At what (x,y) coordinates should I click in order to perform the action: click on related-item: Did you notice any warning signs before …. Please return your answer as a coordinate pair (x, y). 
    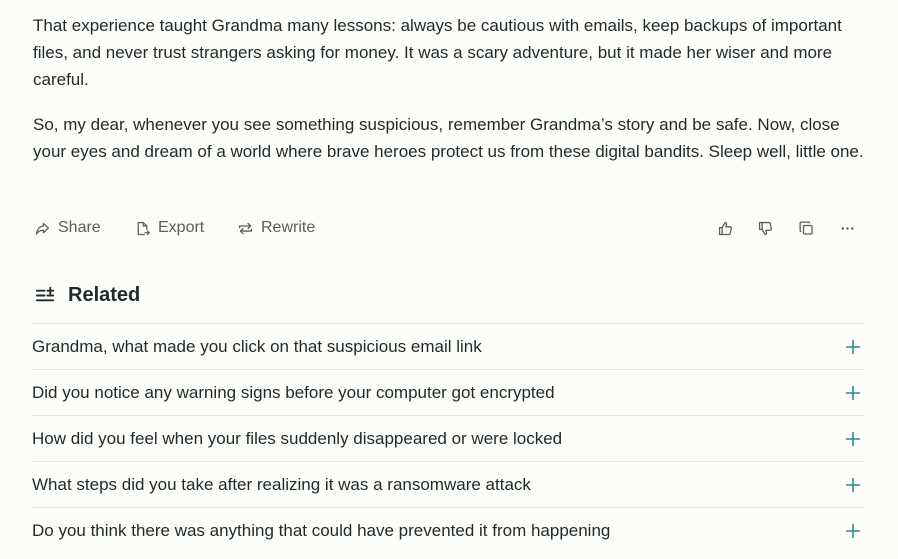
    Looking at the image, I should click on (448, 392).